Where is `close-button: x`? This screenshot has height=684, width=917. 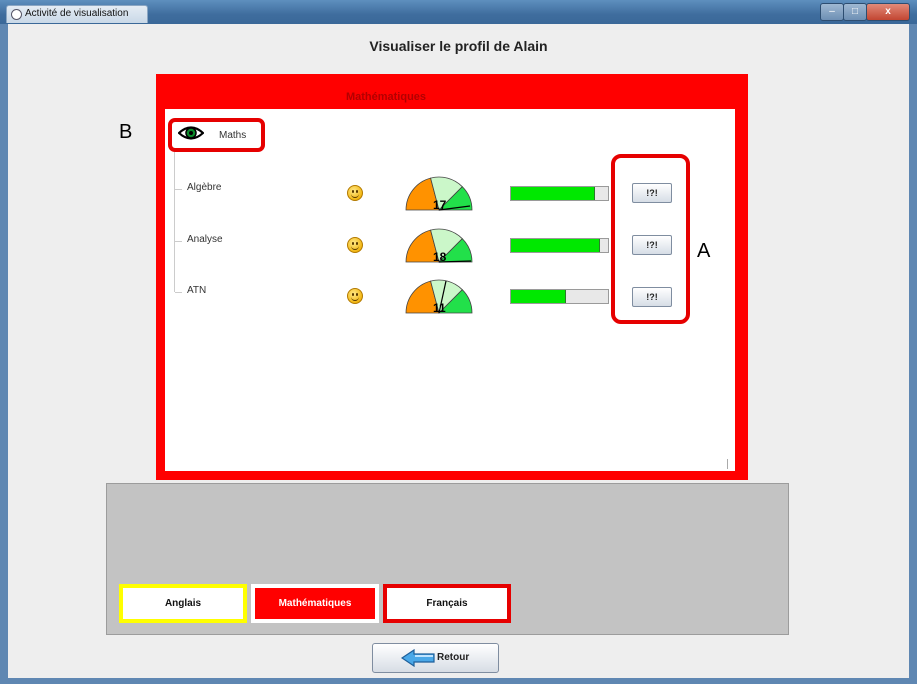 close-button: x is located at coordinates (888, 12).